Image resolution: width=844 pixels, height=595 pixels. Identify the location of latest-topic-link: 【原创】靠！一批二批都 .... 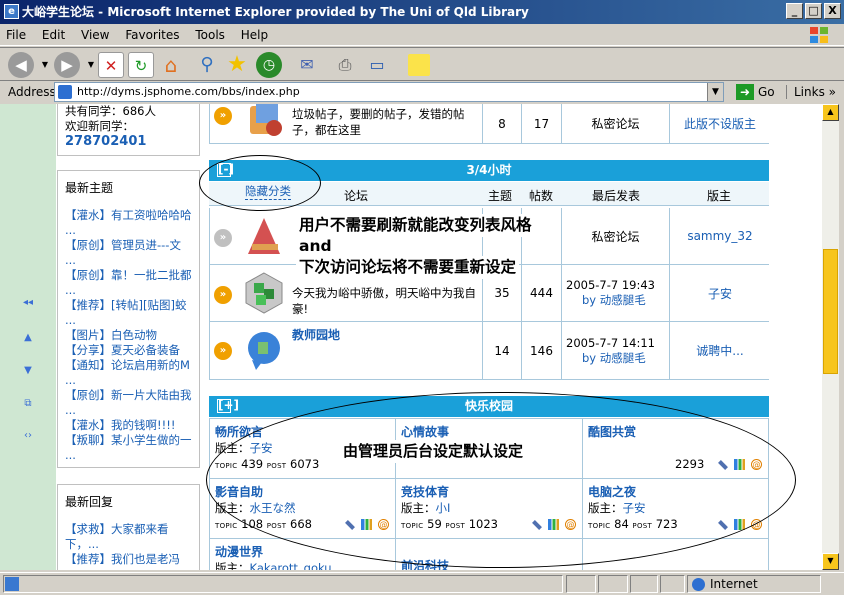
(128, 283).